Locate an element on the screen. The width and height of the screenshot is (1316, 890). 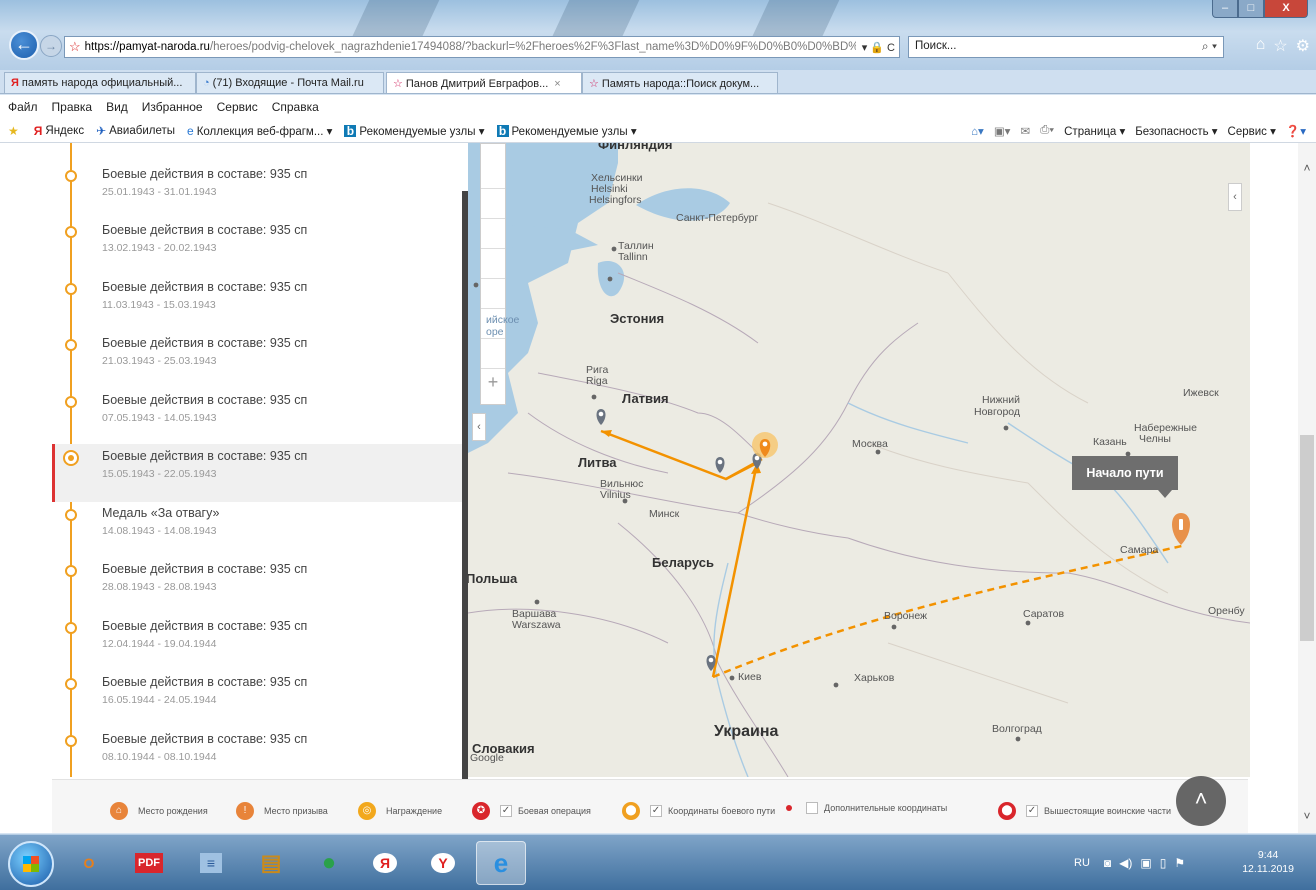
tab-close-icon: × is located at coordinates (557, 84).